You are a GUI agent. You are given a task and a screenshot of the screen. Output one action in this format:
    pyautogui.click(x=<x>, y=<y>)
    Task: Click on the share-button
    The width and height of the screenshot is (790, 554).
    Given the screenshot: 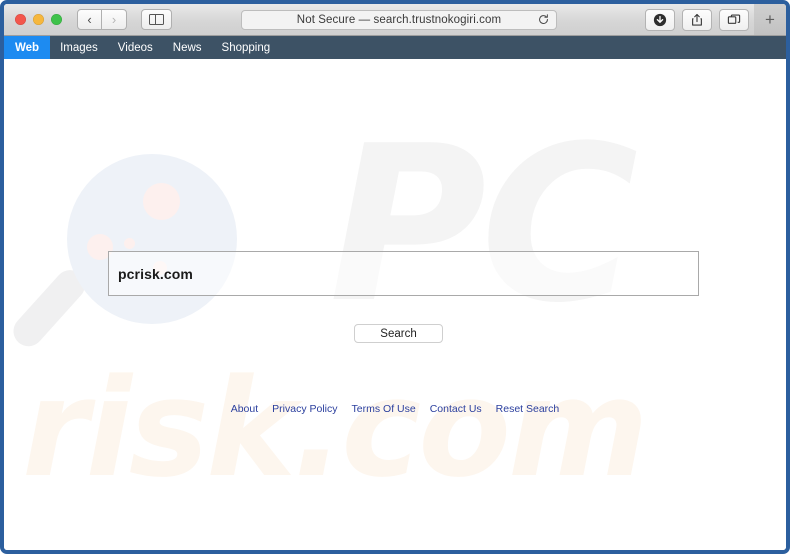 What is the action you would take?
    pyautogui.click(x=697, y=20)
    